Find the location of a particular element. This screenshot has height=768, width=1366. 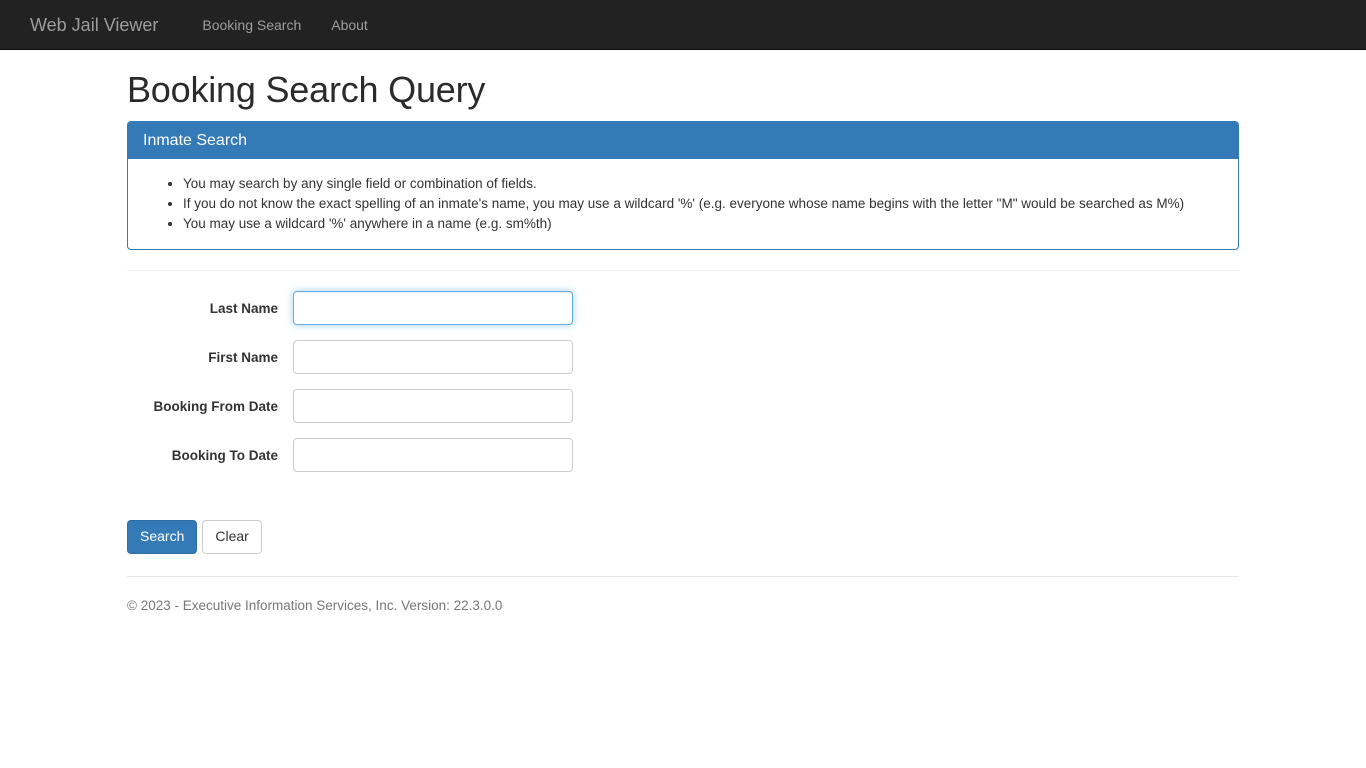

search-button: Search is located at coordinates (162, 537).